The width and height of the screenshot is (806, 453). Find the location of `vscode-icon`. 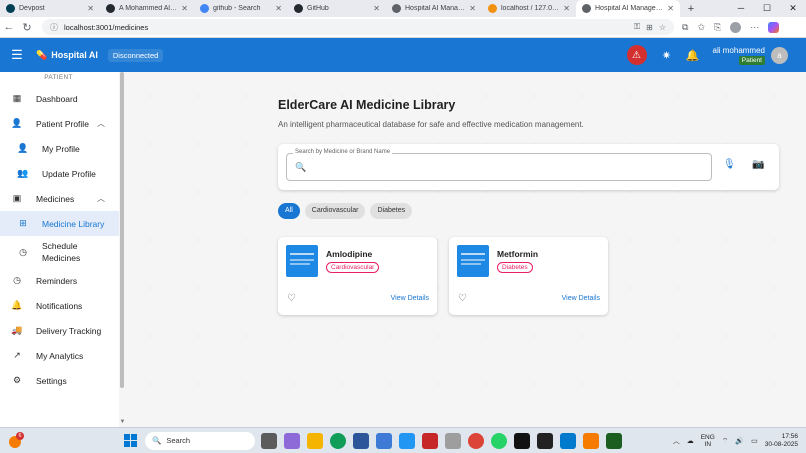

vscode-icon is located at coordinates (568, 440).